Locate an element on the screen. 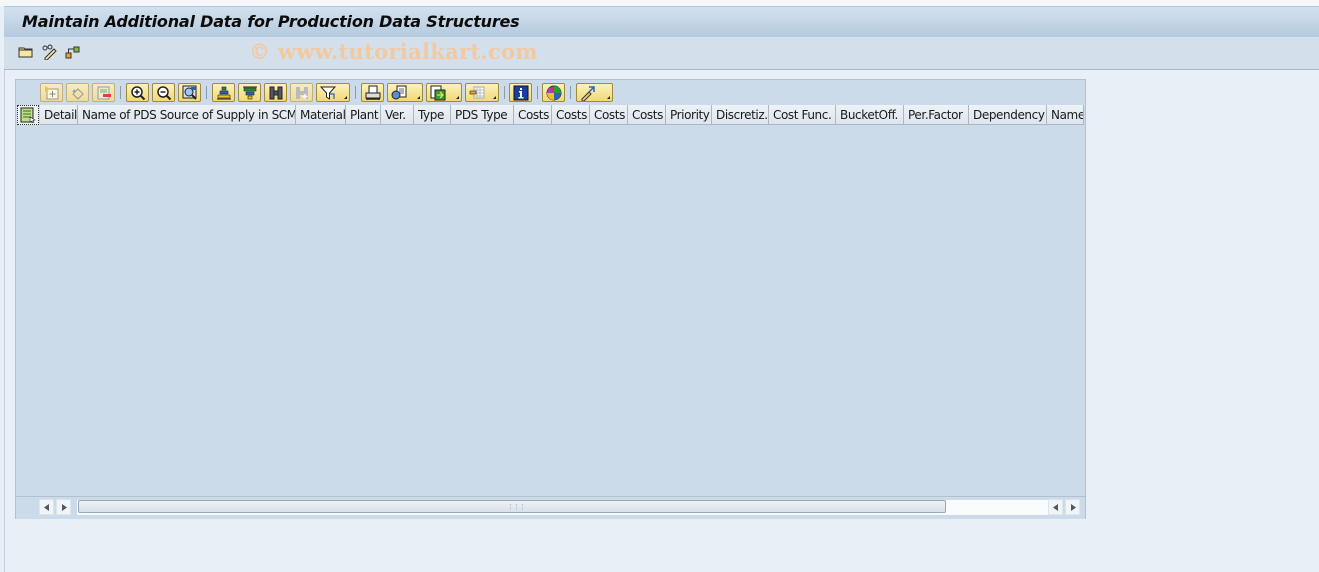 This screenshot has height=572, width=1319. scroll-right-button is located at coordinates (63, 507).